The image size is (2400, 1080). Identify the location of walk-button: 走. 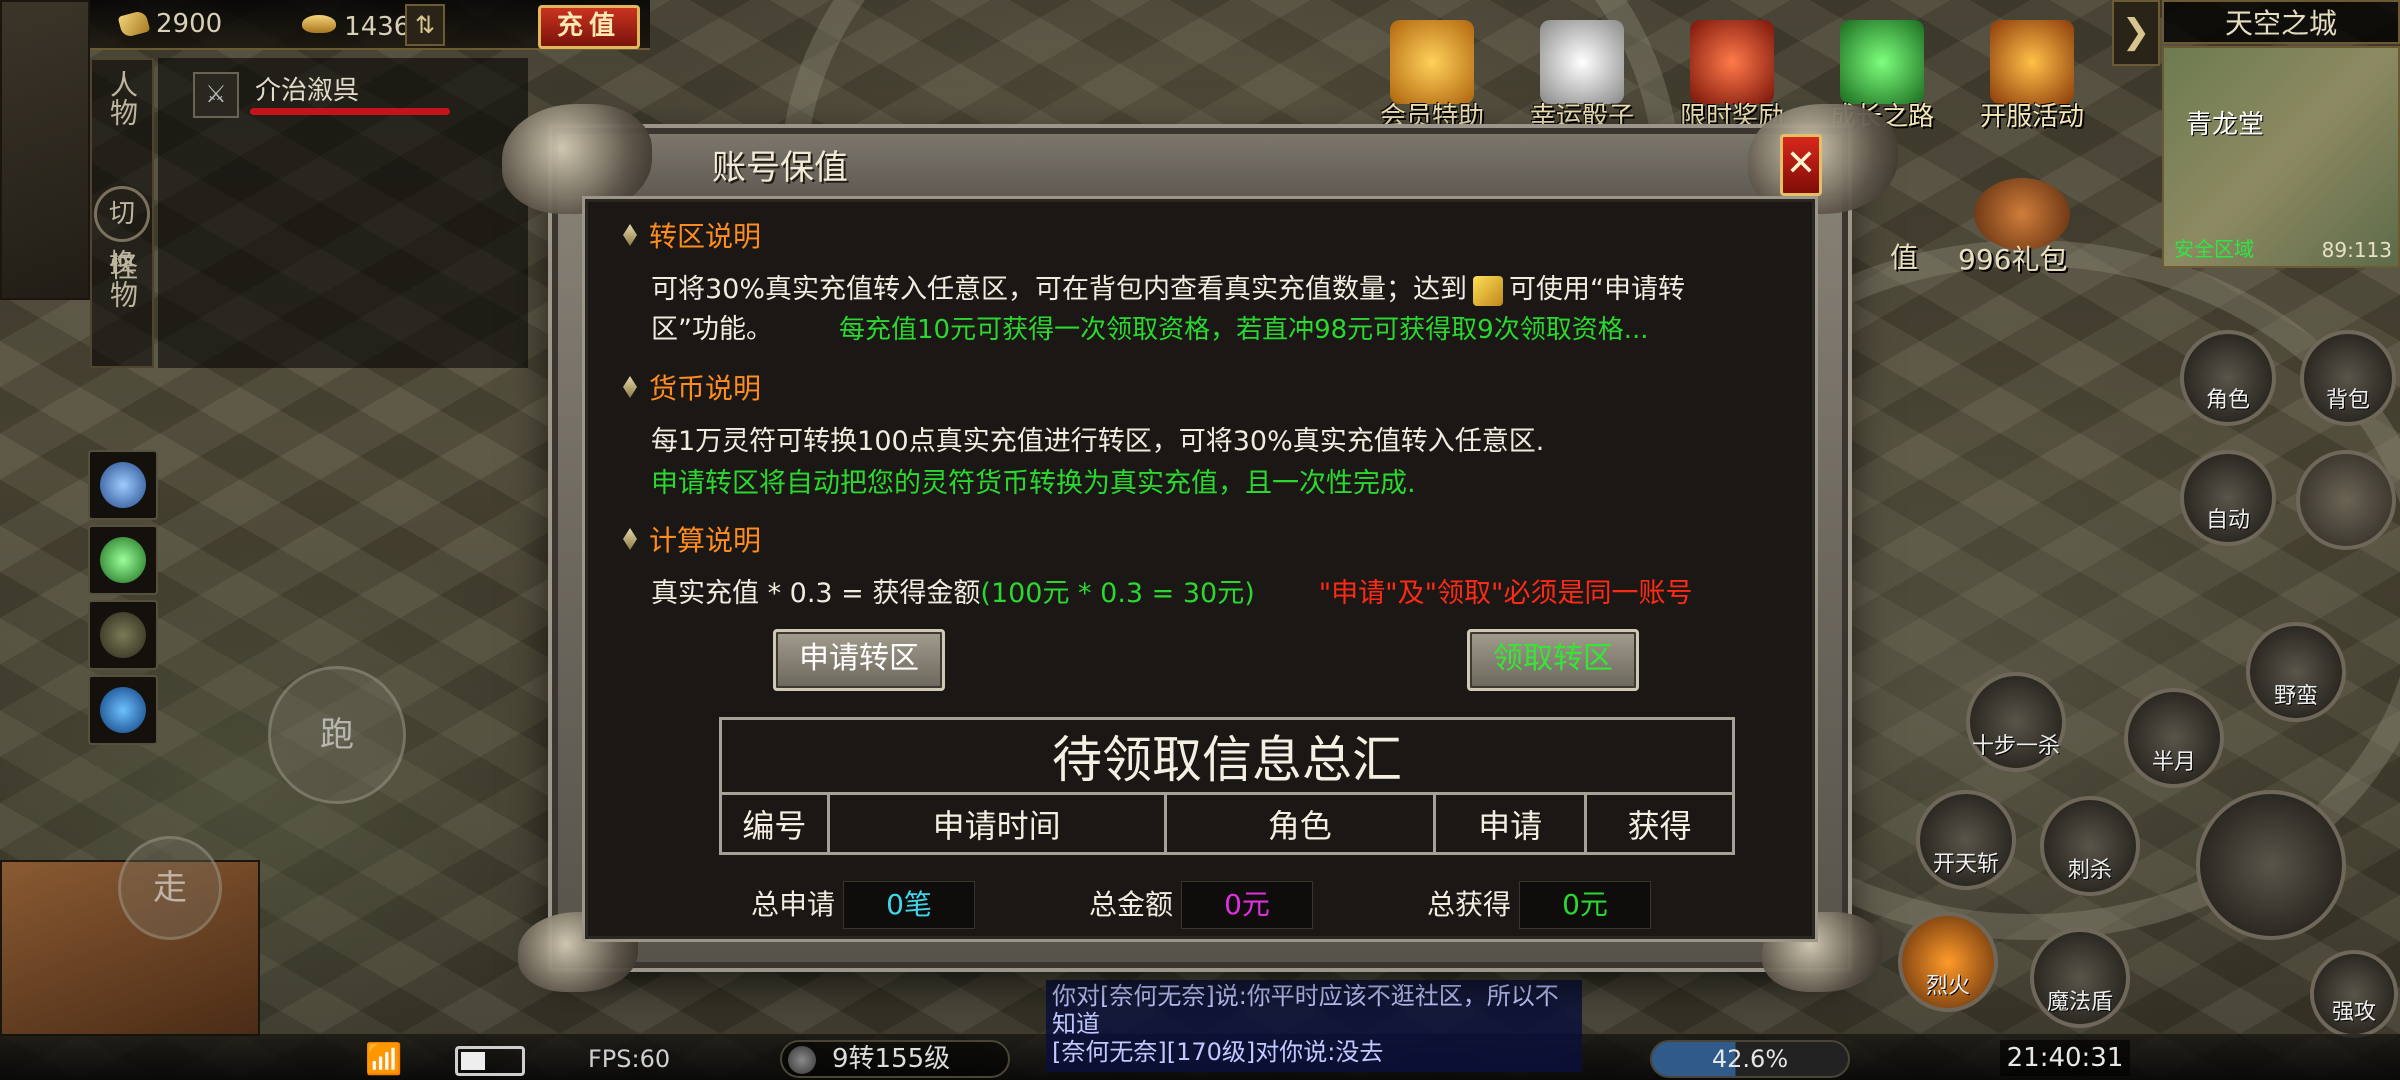
(170, 888).